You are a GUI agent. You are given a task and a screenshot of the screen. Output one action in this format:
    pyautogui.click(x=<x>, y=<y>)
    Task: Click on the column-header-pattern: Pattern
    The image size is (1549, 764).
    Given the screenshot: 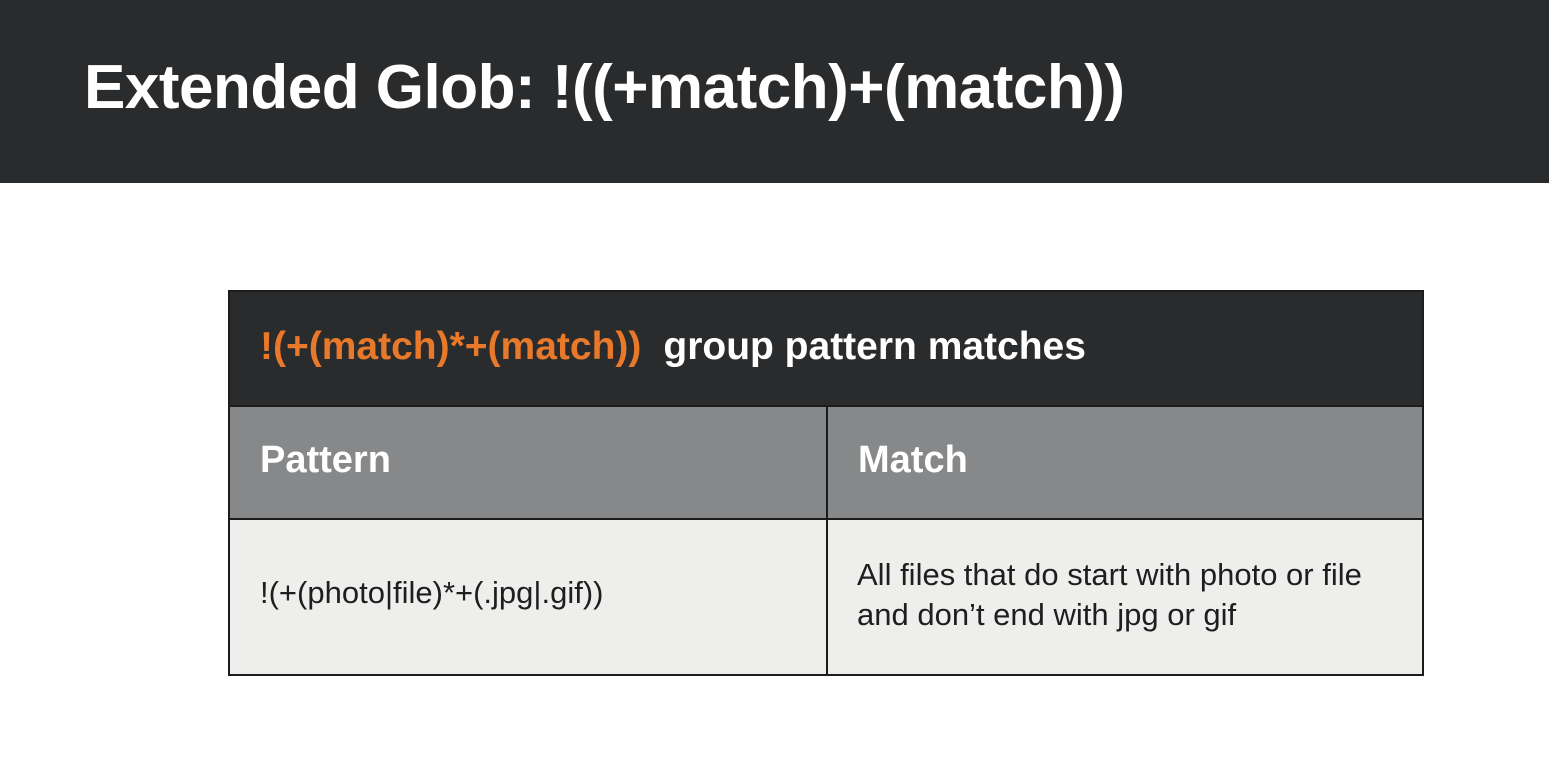 What is the action you would take?
    pyautogui.click(x=325, y=460)
    